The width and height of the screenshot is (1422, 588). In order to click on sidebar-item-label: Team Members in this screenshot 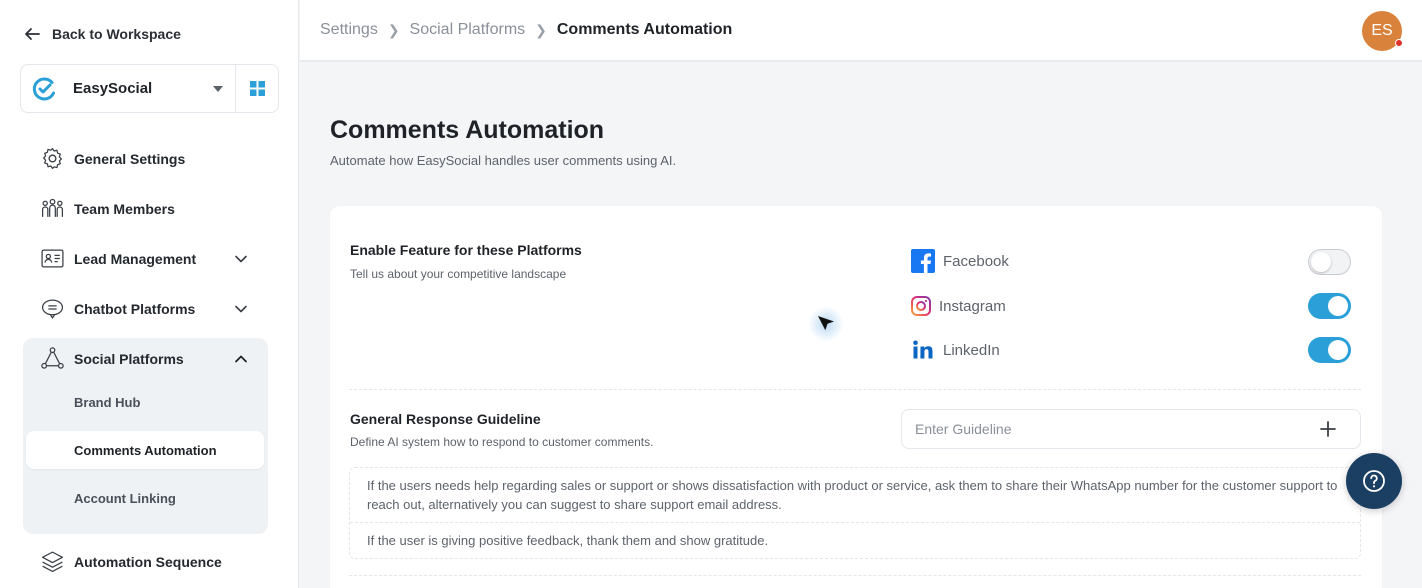, I will do `click(124, 208)`.